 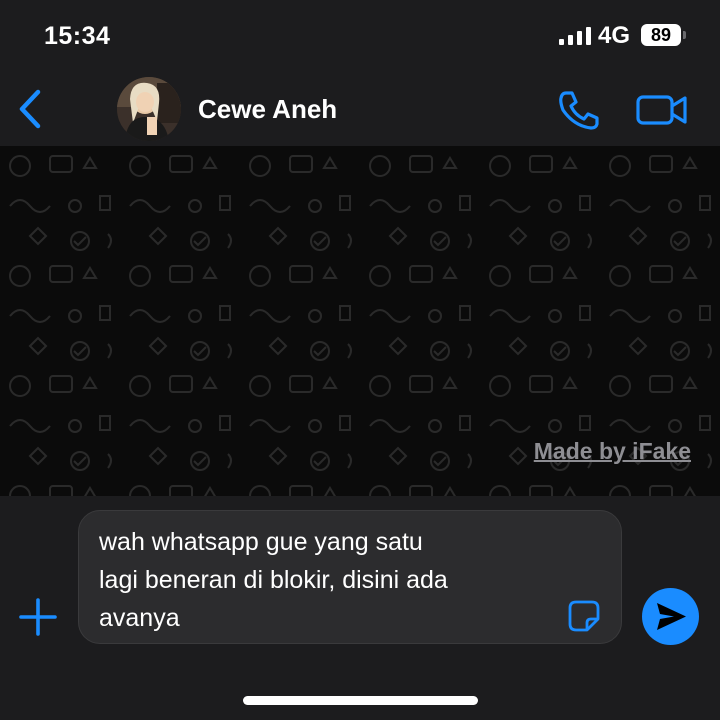 I want to click on home-indicator, so click(x=360, y=700).